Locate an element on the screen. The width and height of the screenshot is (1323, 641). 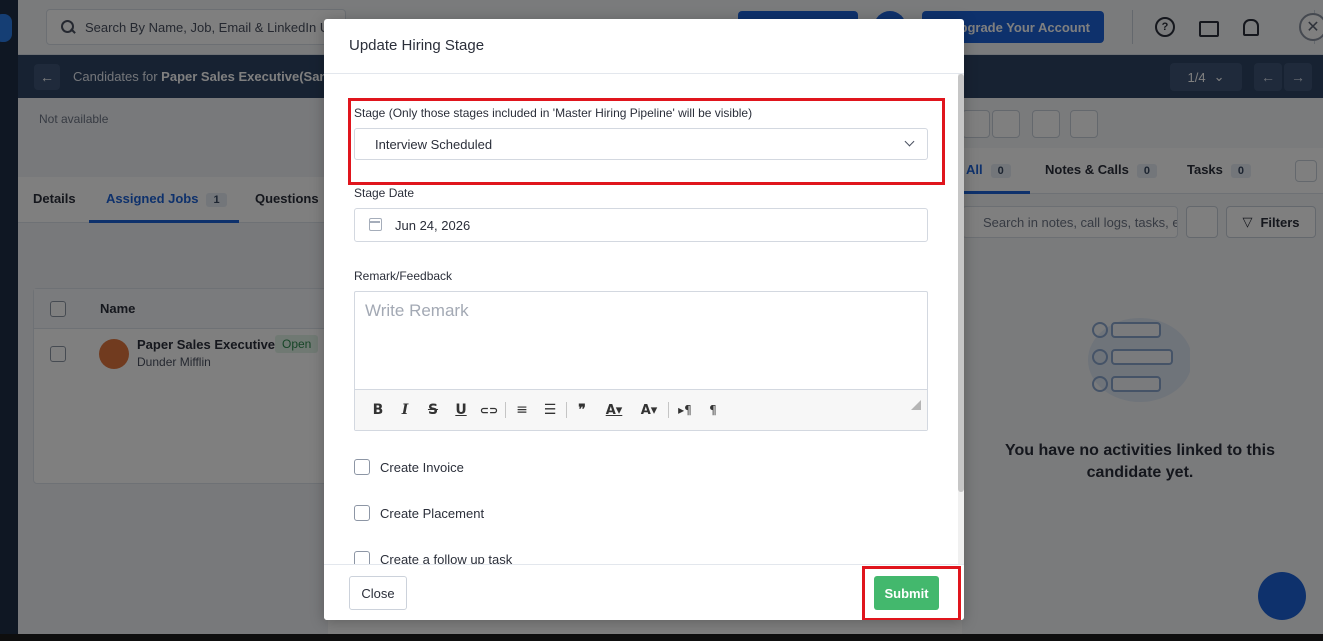
strikethrough-icon: S is located at coordinates (433, 410).